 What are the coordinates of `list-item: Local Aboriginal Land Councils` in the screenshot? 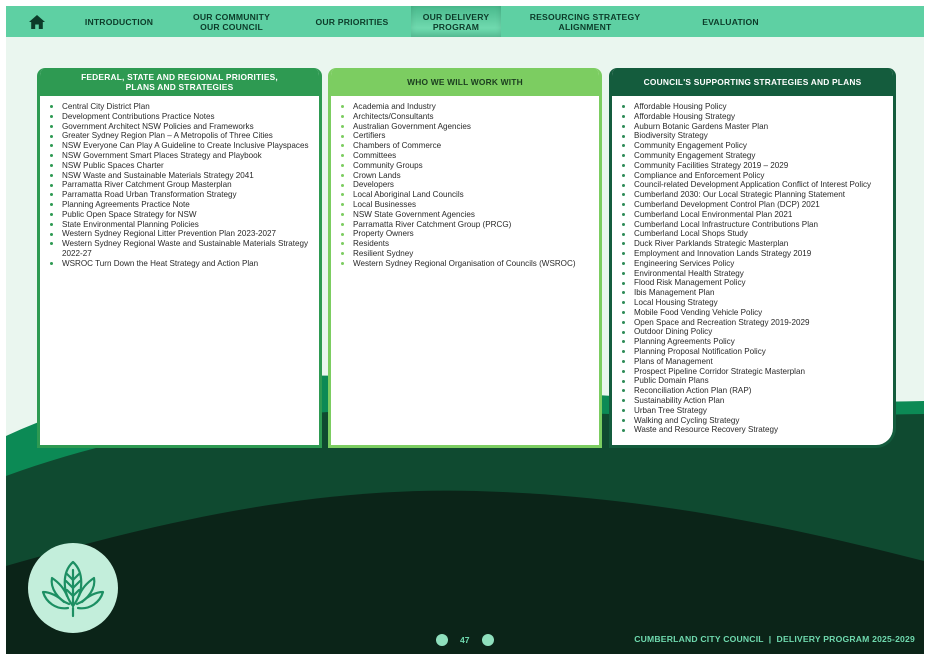 It's located at (465, 195).